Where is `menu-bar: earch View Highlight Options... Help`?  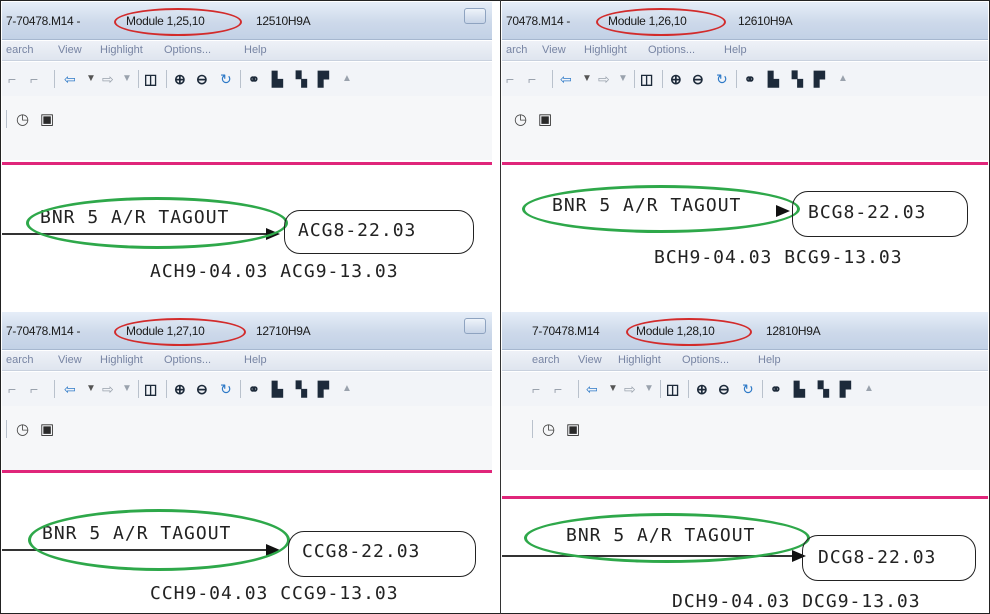 menu-bar: earch View Highlight Options... Help is located at coordinates (745, 361).